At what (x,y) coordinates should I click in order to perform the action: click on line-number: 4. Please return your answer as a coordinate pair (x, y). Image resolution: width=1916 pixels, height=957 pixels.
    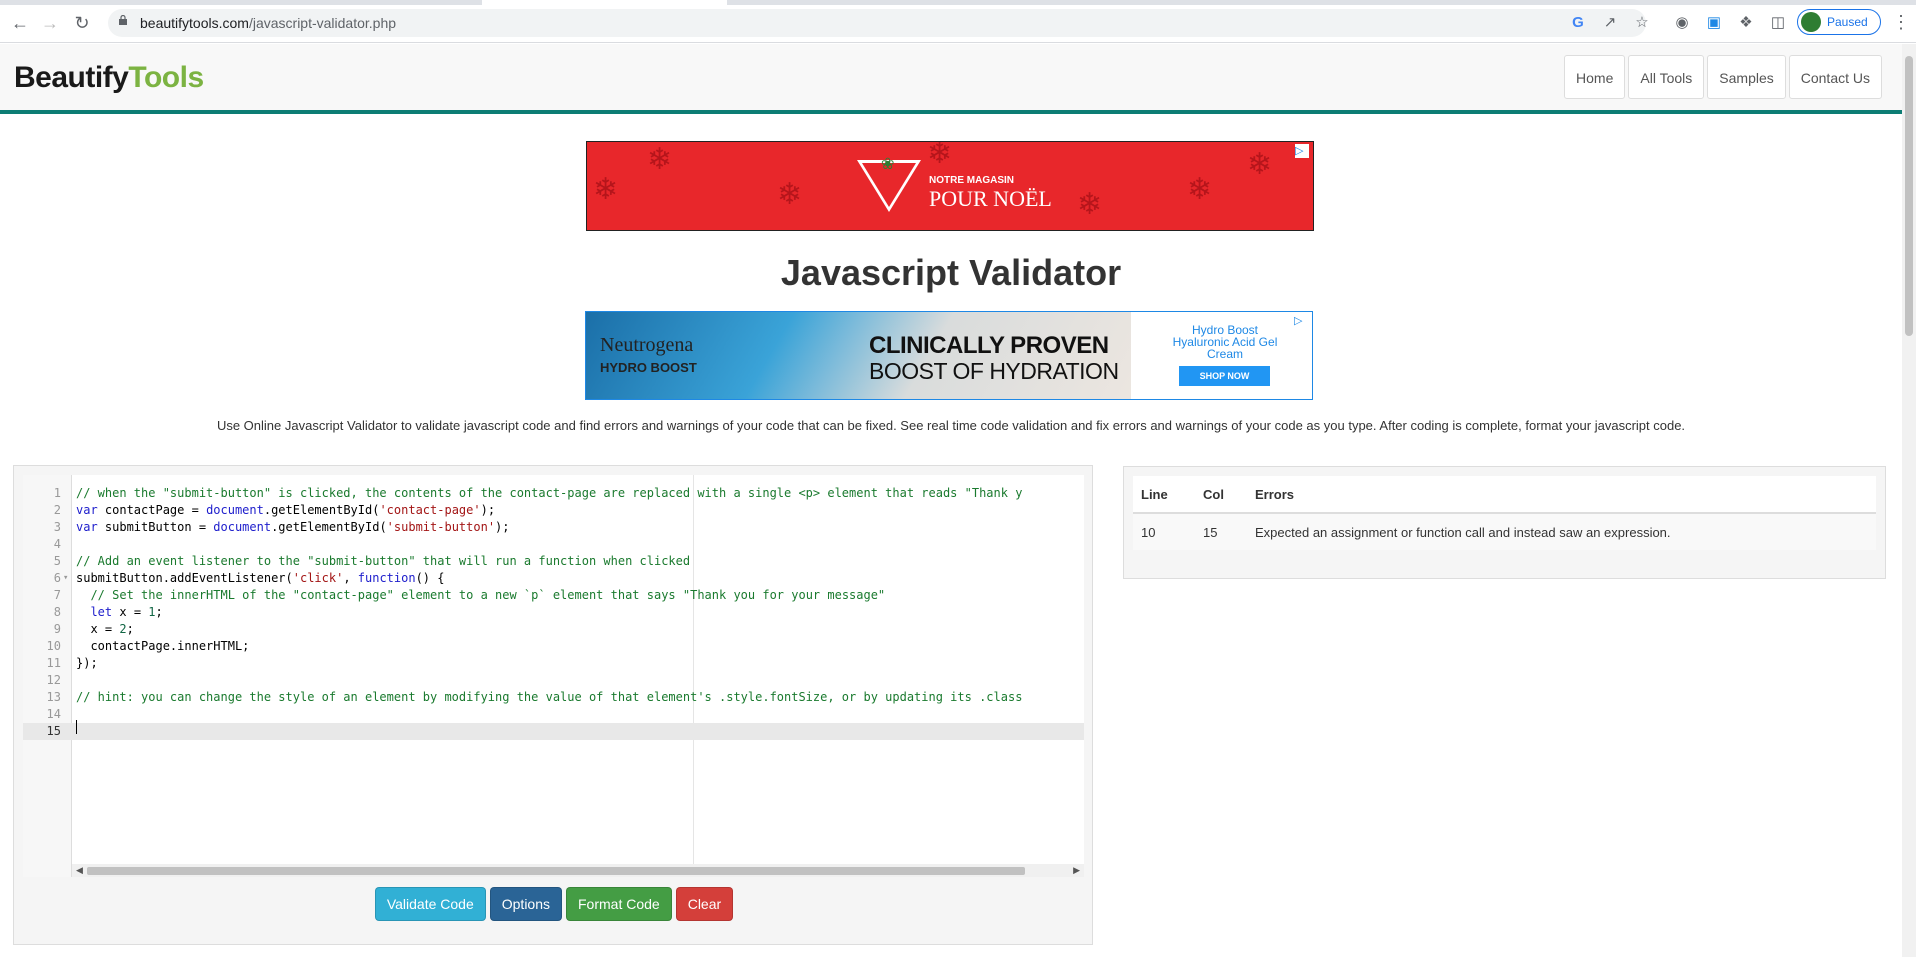
    Looking at the image, I should click on (57, 544).